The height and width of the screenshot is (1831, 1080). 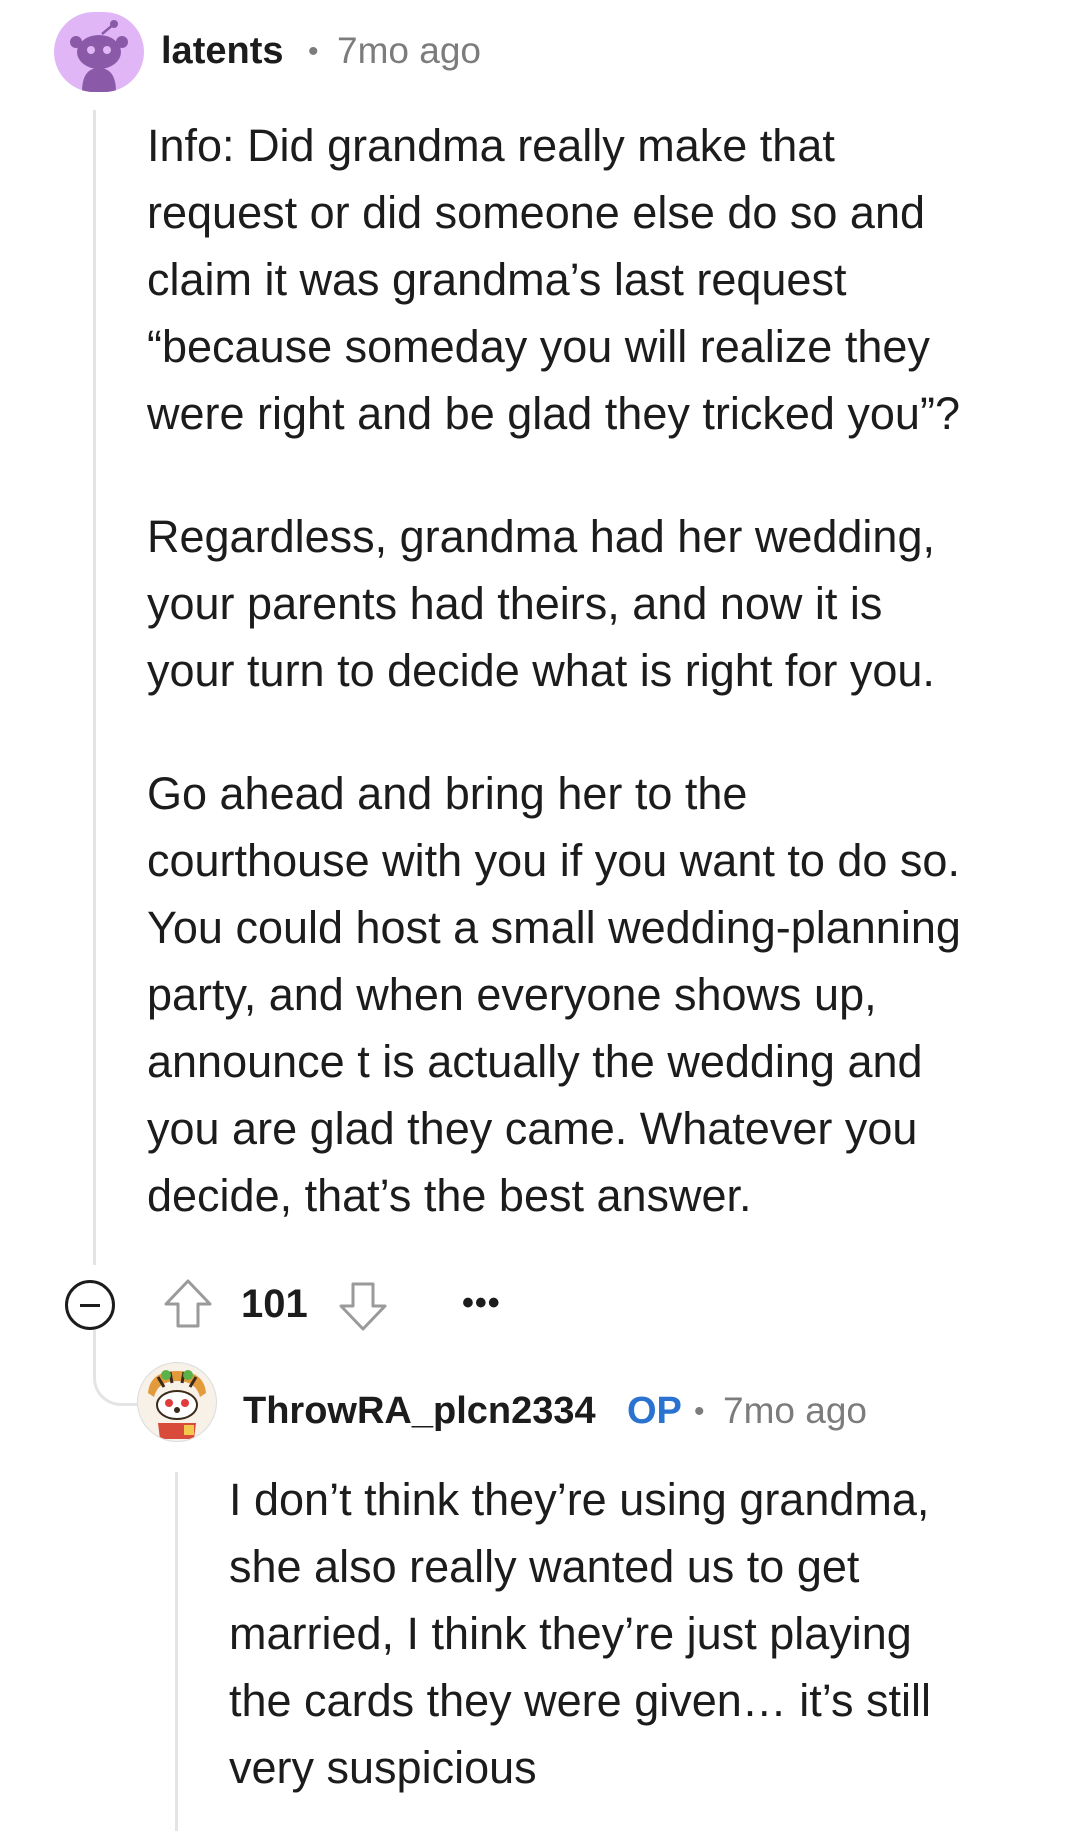 I want to click on downvote-button, so click(x=363, y=1306).